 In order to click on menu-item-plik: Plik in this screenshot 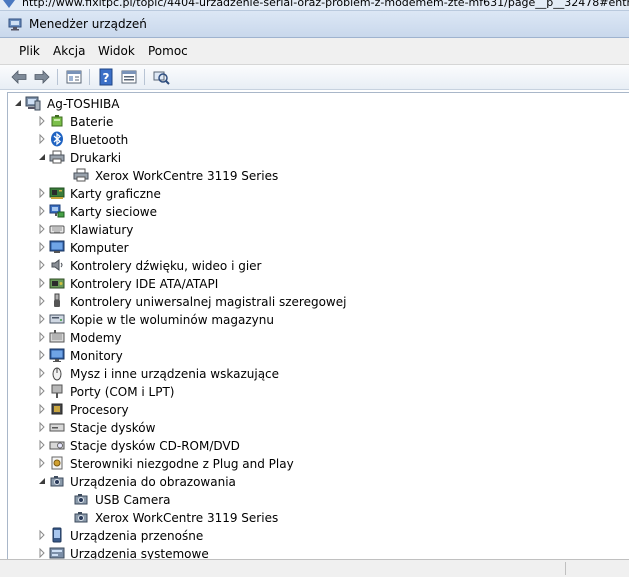, I will do `click(29, 51)`.